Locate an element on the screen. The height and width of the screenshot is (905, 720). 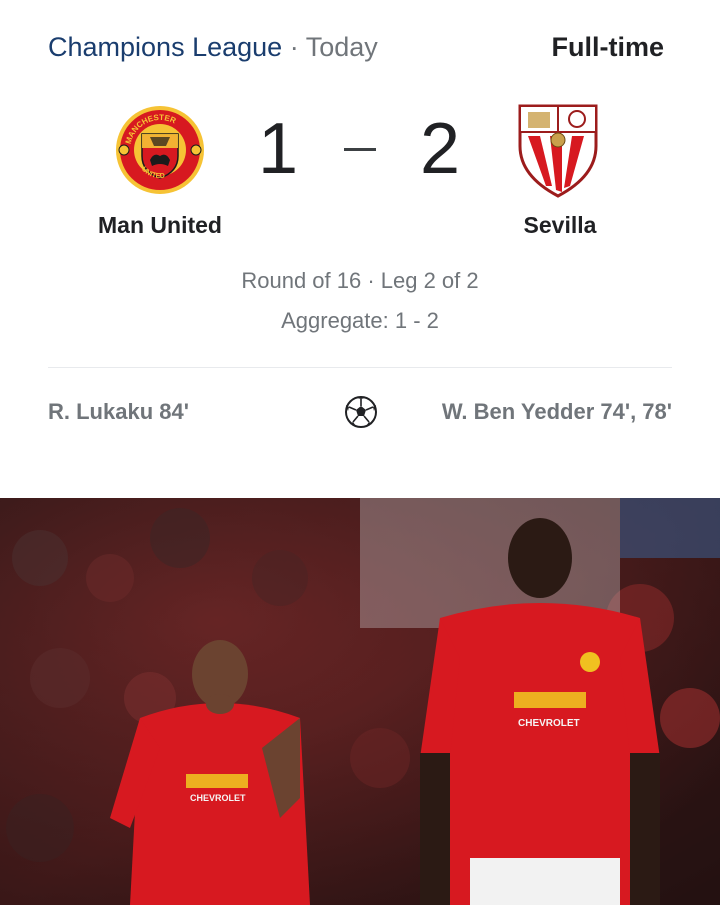
sponsor-text-right: CHEVROLET is located at coordinates (549, 723).